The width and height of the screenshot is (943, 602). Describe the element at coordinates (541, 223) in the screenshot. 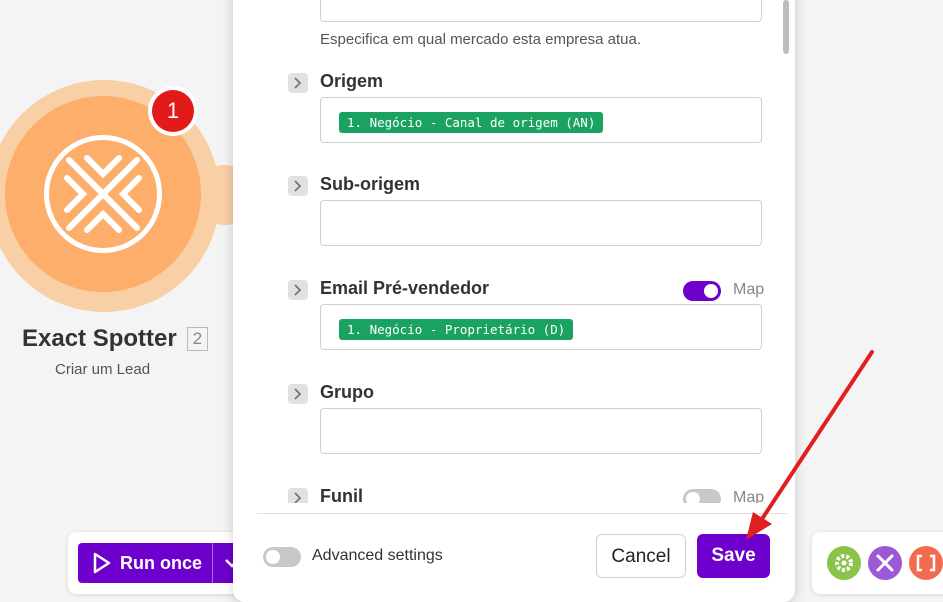

I see `sub-origem-input` at that location.